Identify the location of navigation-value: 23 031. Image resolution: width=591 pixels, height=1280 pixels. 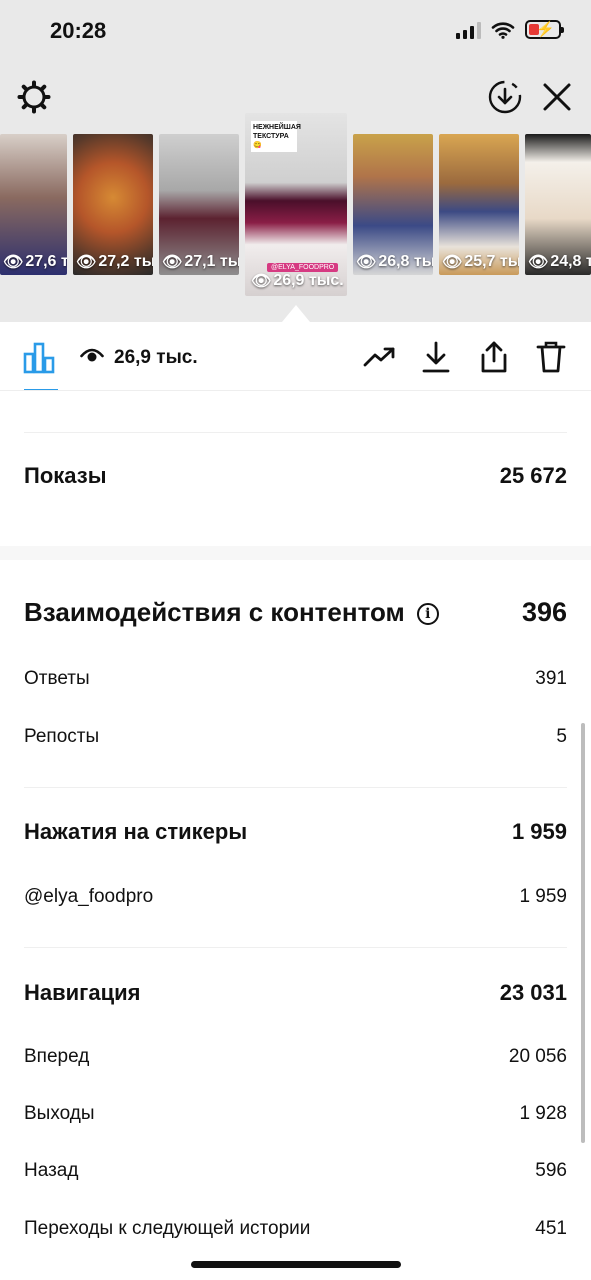
(533, 992).